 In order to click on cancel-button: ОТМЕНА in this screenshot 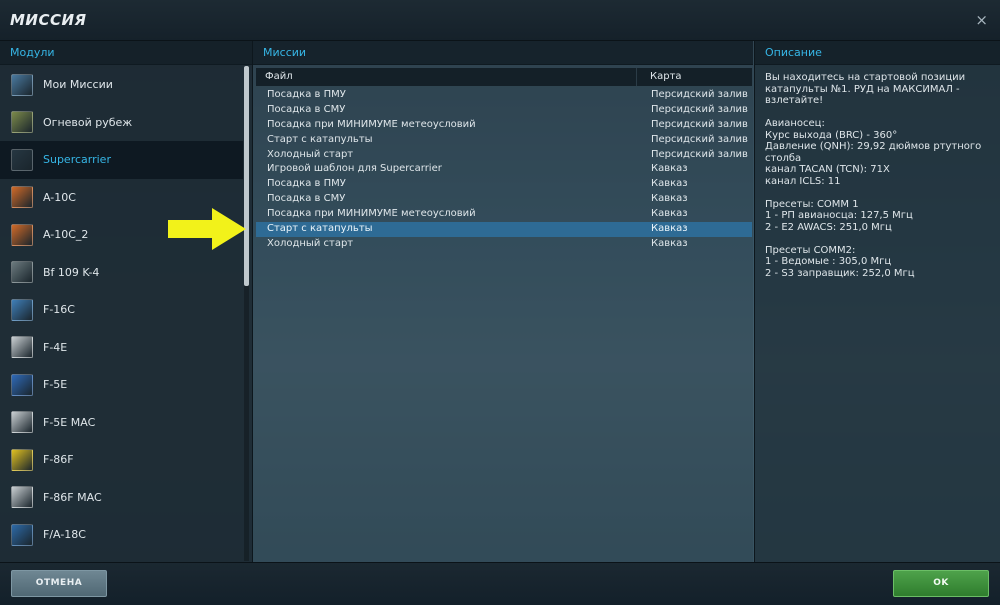, I will do `click(59, 583)`.